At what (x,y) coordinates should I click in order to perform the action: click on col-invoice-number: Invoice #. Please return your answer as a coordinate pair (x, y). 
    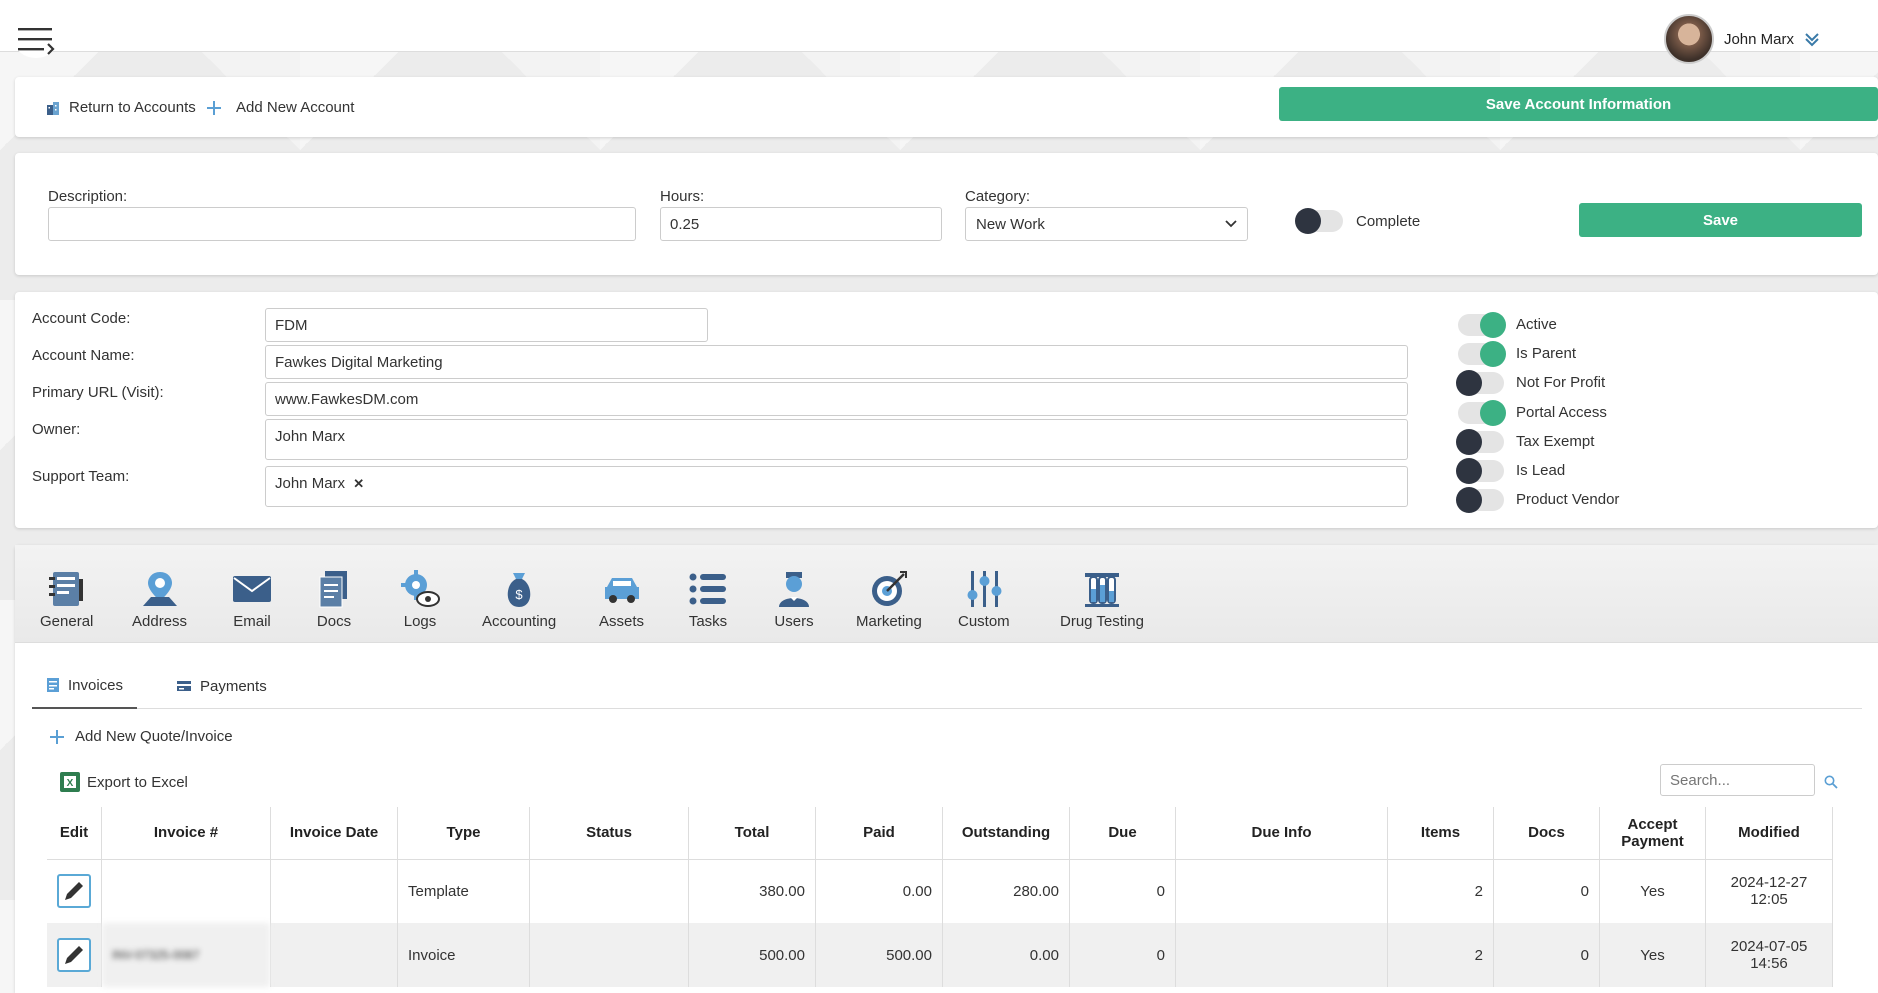
    Looking at the image, I should click on (186, 833).